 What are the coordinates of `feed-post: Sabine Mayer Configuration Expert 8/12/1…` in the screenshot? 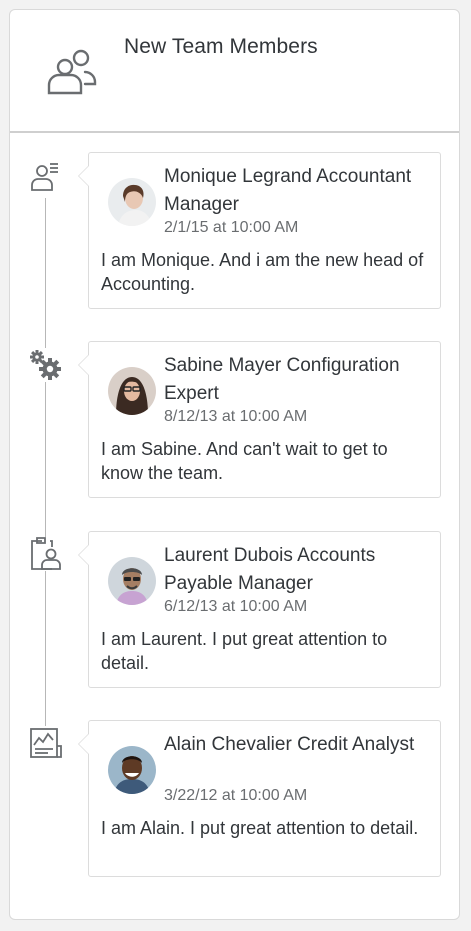 It's located at (259, 419).